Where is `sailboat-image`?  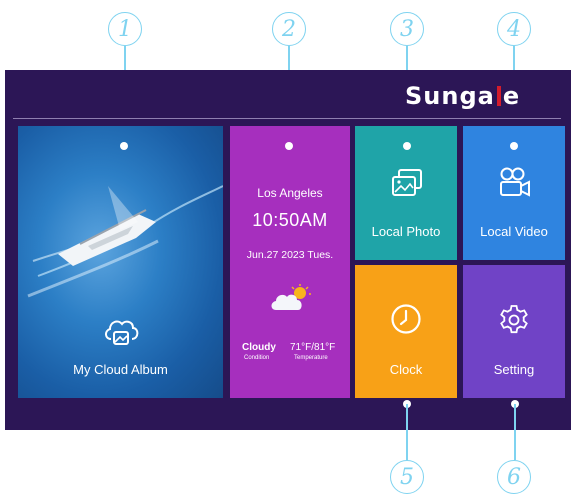
sailboat-image is located at coordinates (125, 241).